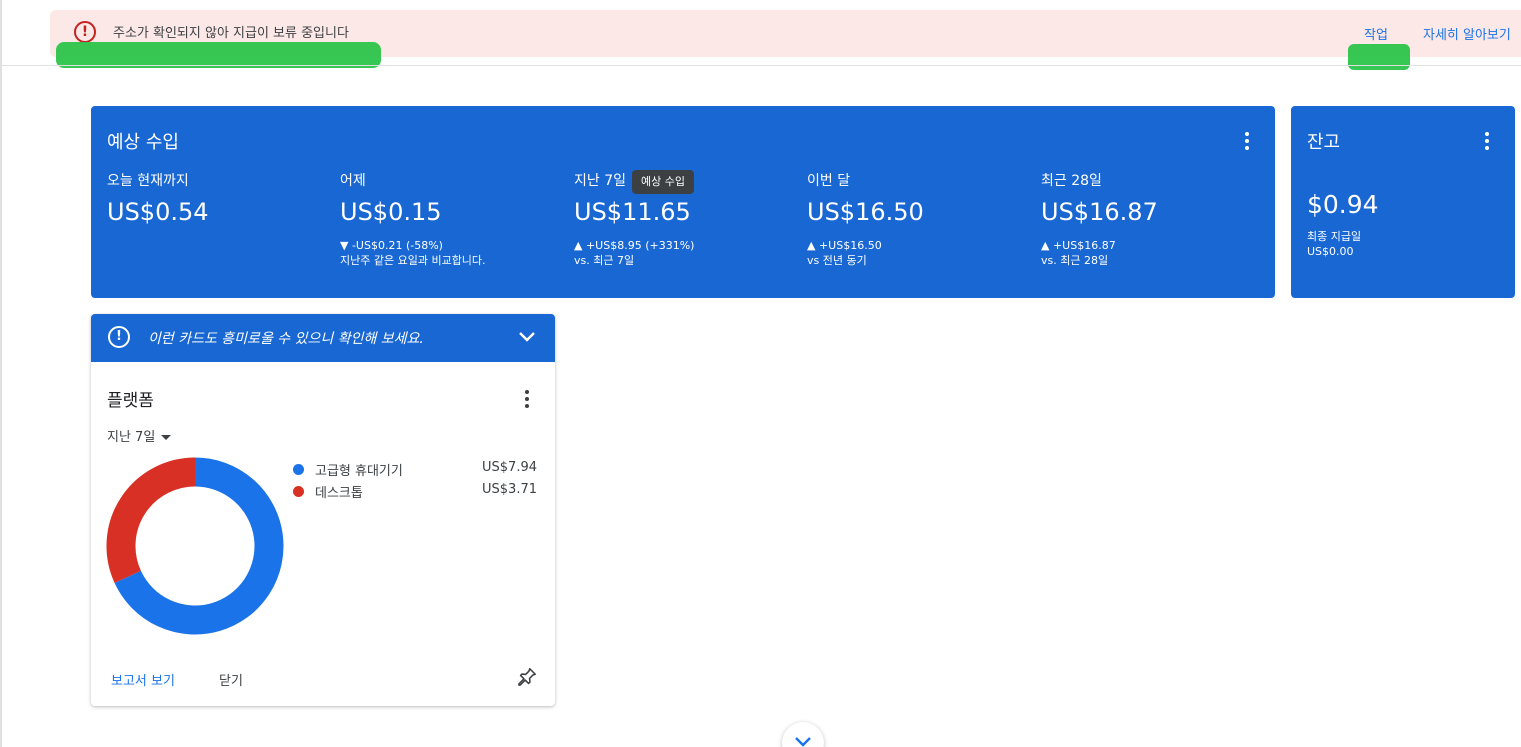 The image size is (1521, 747). Describe the element at coordinates (865, 212) in the screenshot. I see `metric-value: US$16.50` at that location.